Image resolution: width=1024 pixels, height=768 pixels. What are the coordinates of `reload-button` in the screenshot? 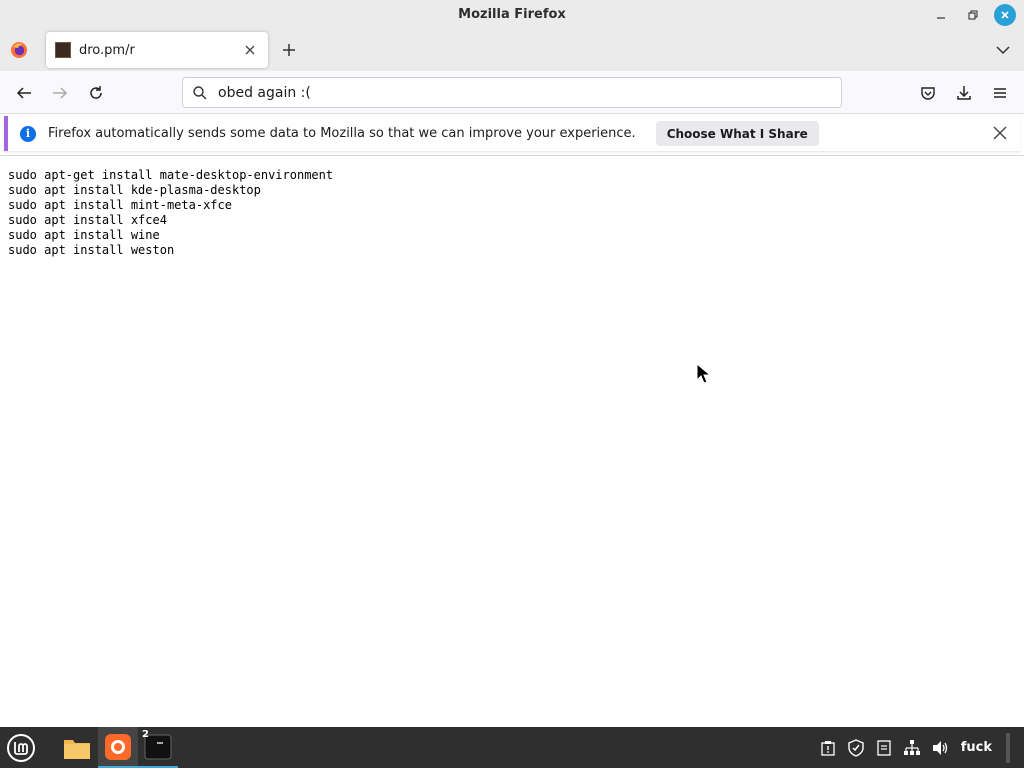 It's located at (96, 93).